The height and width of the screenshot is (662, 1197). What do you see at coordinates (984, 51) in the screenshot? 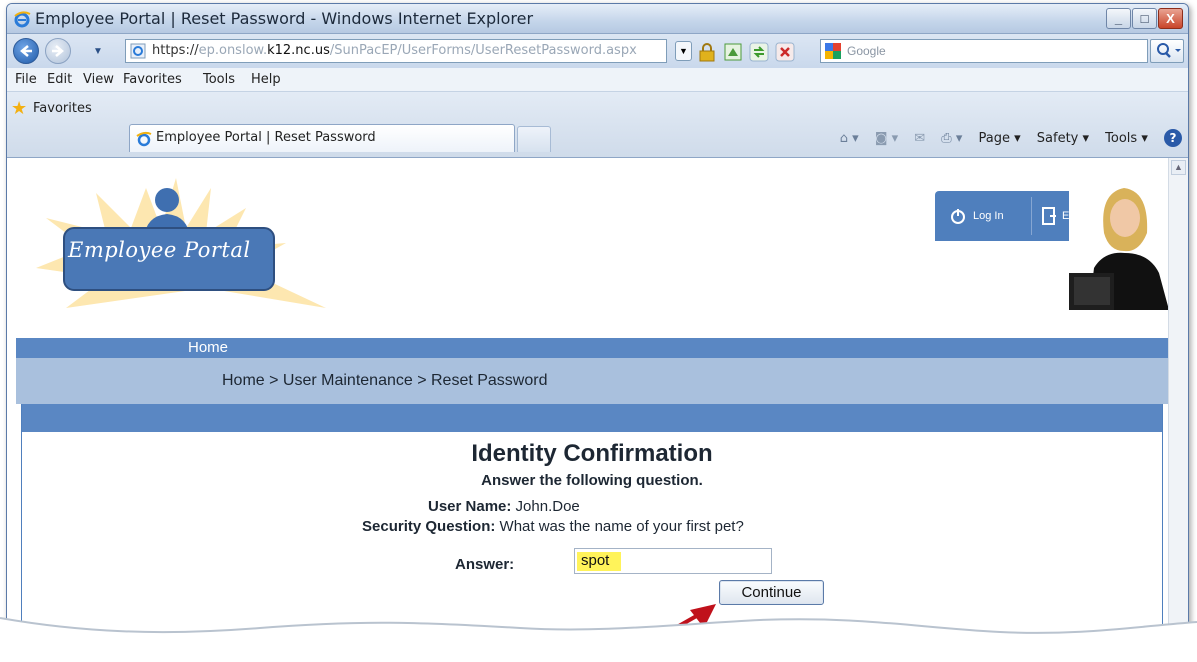
I see `search-input: Google` at bounding box center [984, 51].